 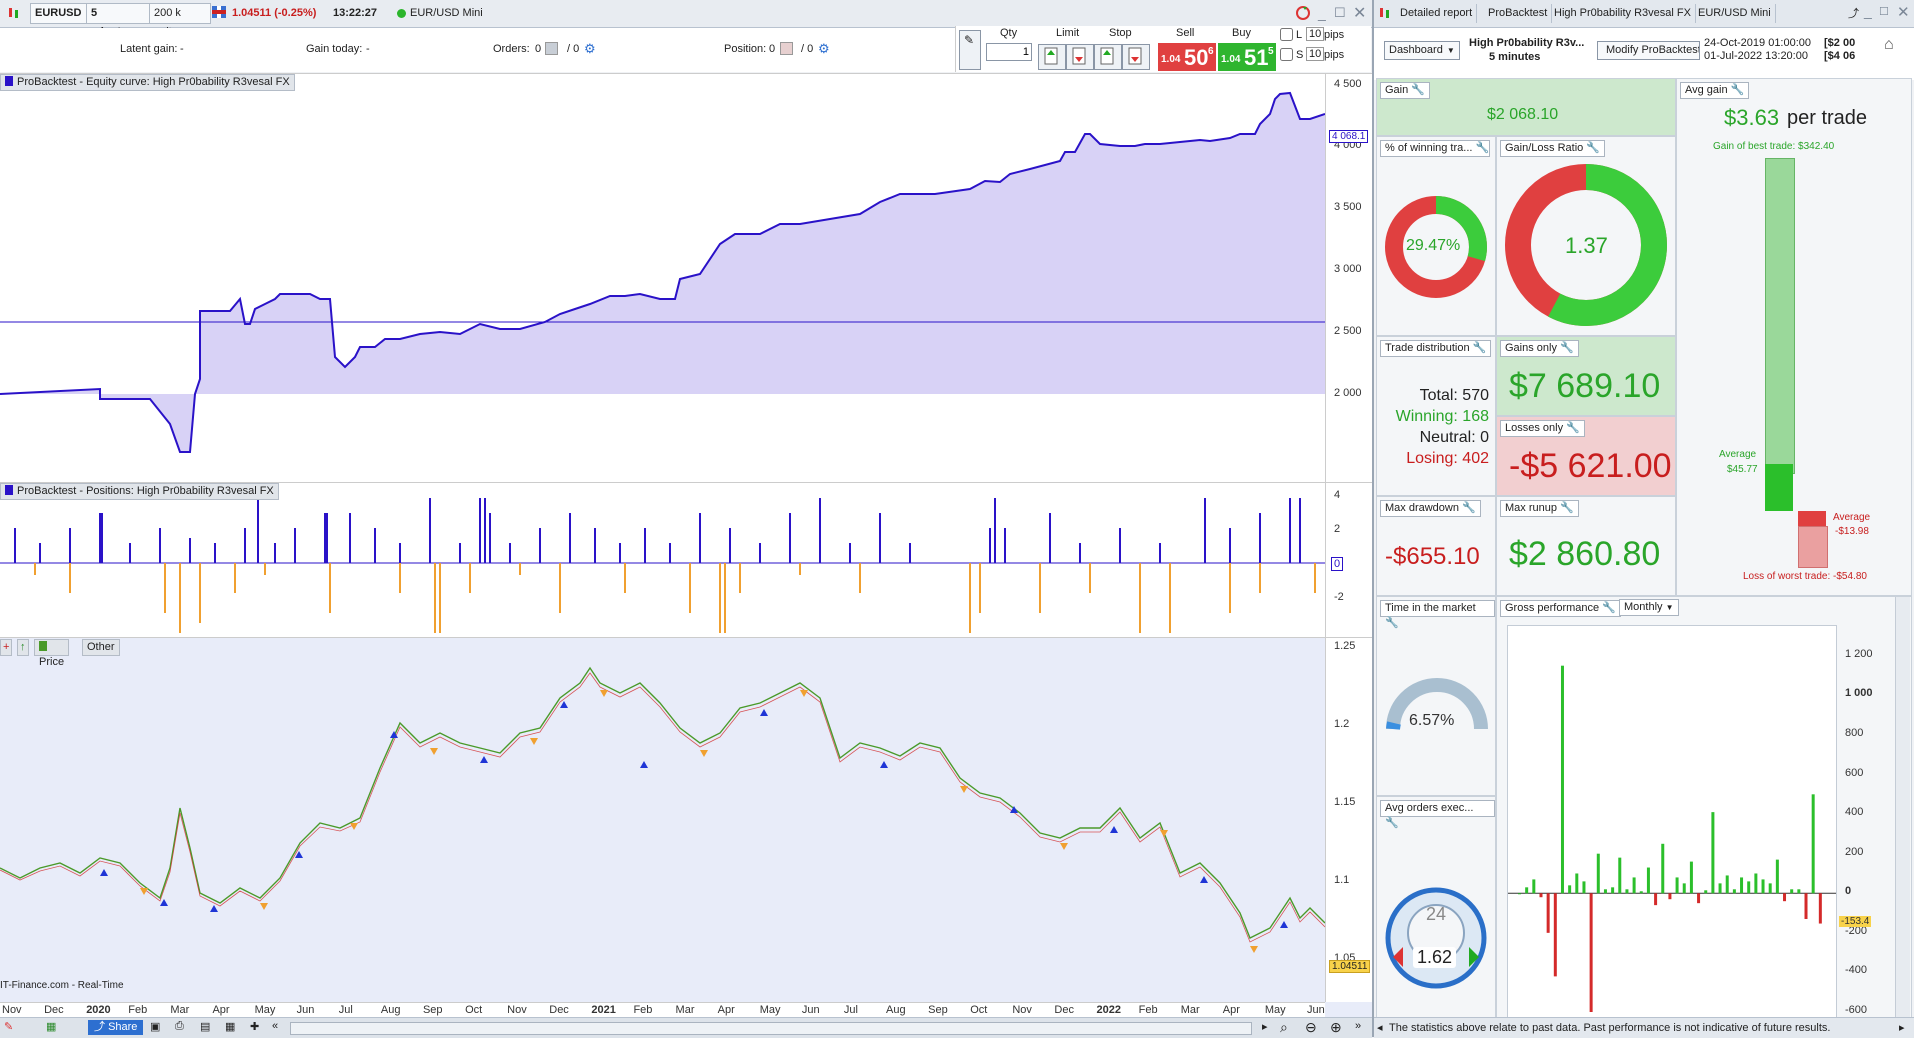 I want to click on modify-probacktest-button: Modify ProBacktest, so click(x=1648, y=50).